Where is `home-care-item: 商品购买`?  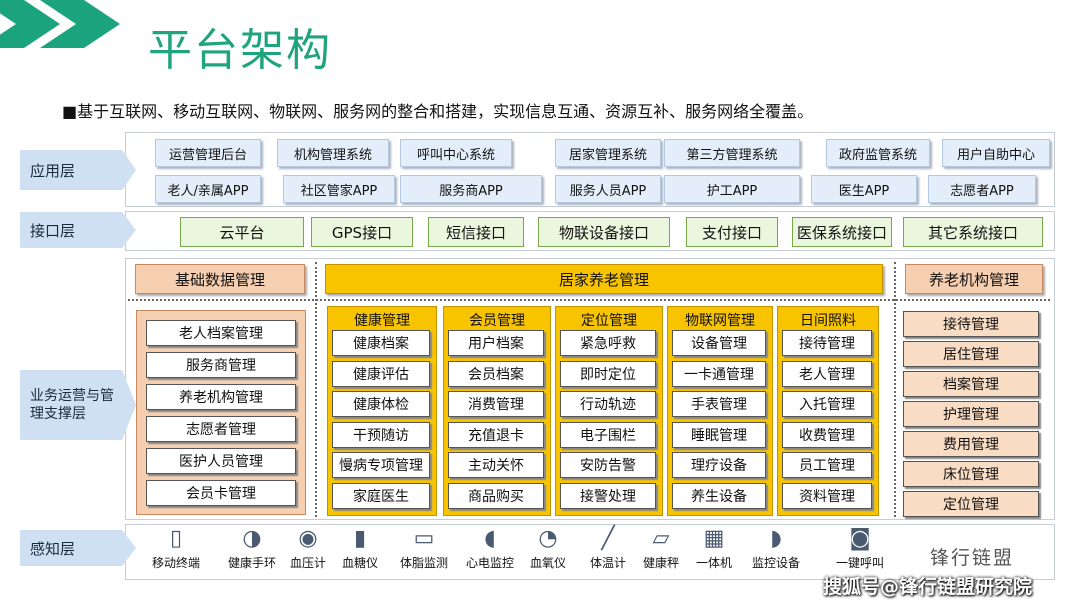
home-care-item: 商品购买 is located at coordinates (496, 495).